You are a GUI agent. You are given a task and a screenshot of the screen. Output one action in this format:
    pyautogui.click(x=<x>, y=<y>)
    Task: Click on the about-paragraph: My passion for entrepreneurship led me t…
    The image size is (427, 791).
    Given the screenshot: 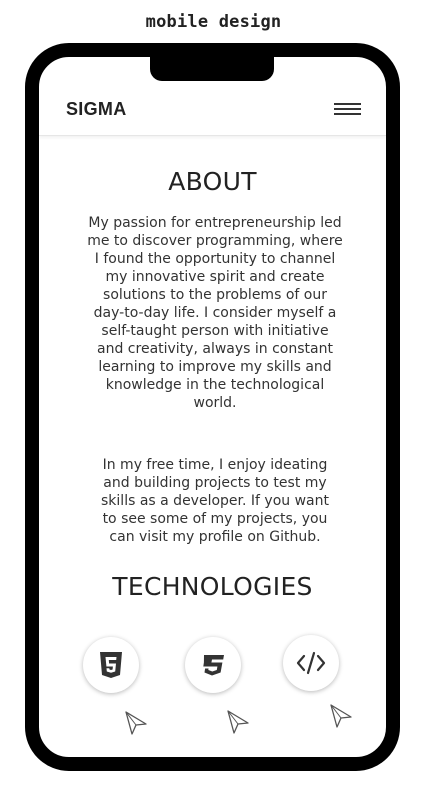 What is the action you would take?
    pyautogui.click(x=215, y=313)
    